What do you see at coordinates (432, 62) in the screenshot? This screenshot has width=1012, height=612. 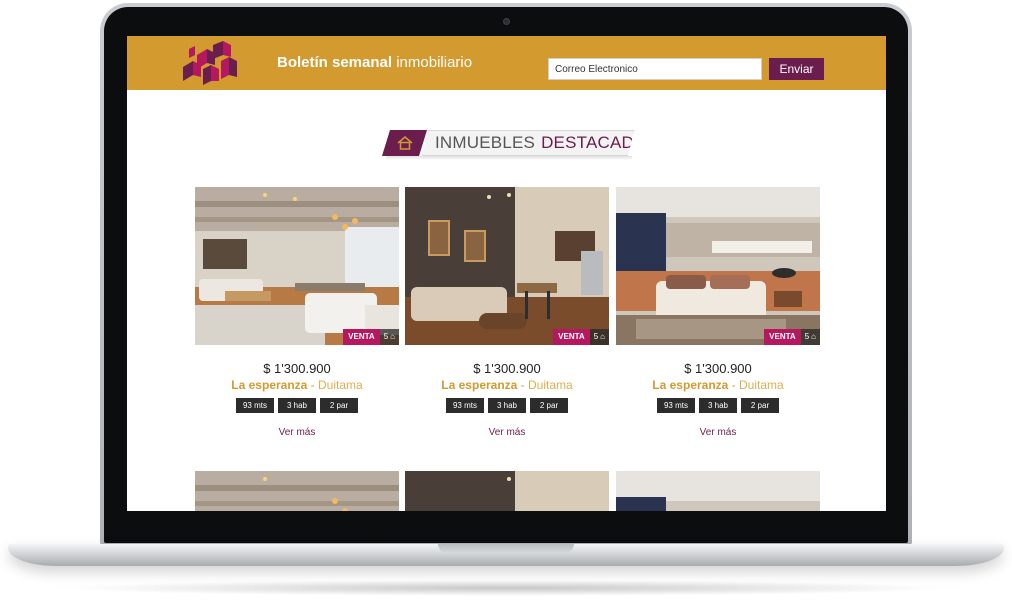 I see `title-light: inmobiliario` at bounding box center [432, 62].